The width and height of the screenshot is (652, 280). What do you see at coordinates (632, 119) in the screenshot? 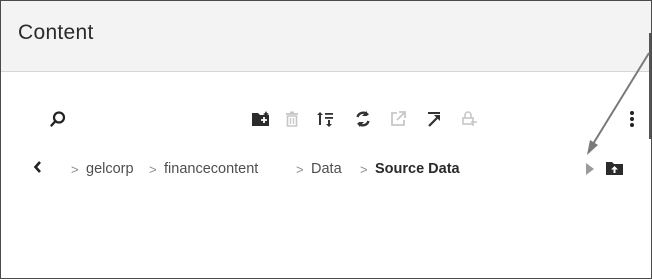
I see `more-vertical-icon` at bounding box center [632, 119].